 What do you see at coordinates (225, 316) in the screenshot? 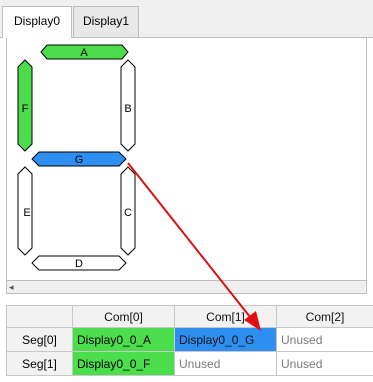
I see `column-header: Com[1]` at bounding box center [225, 316].